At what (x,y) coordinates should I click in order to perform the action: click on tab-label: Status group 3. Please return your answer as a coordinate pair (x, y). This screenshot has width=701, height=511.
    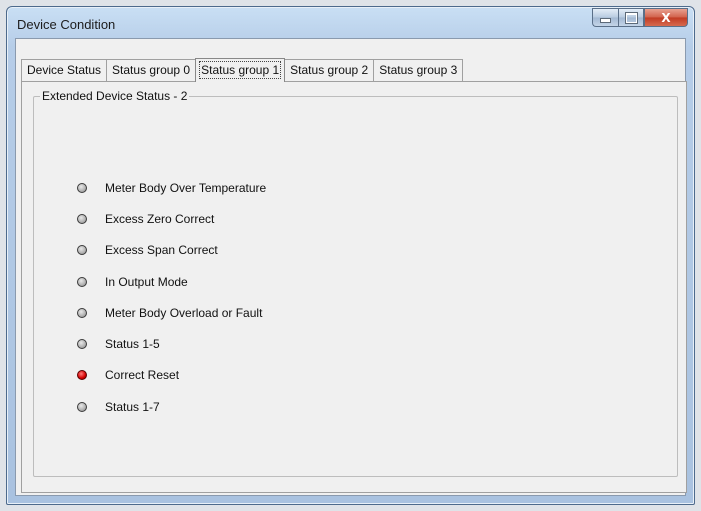
    Looking at the image, I should click on (418, 70).